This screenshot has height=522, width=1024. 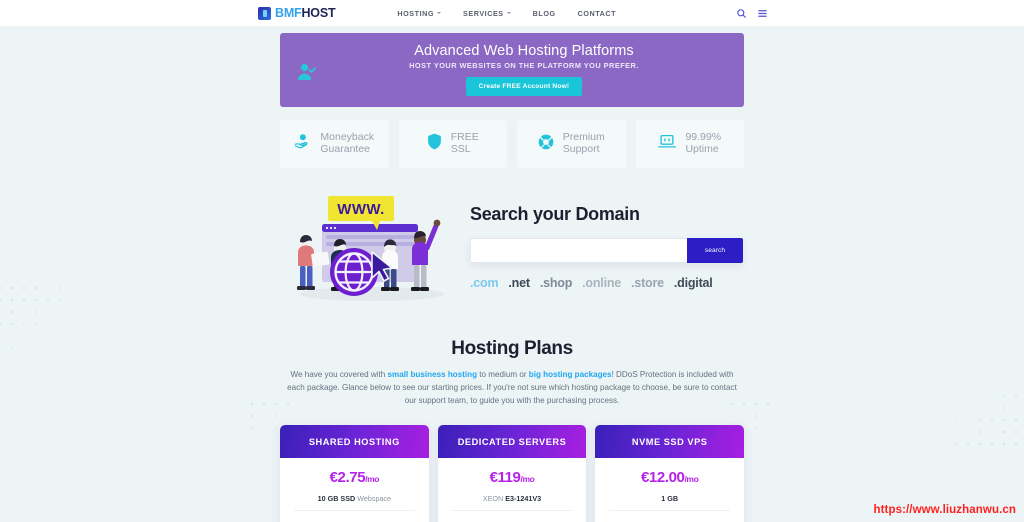 I want to click on feature-card-premium-support: Premium Support, so click(x=571, y=144).